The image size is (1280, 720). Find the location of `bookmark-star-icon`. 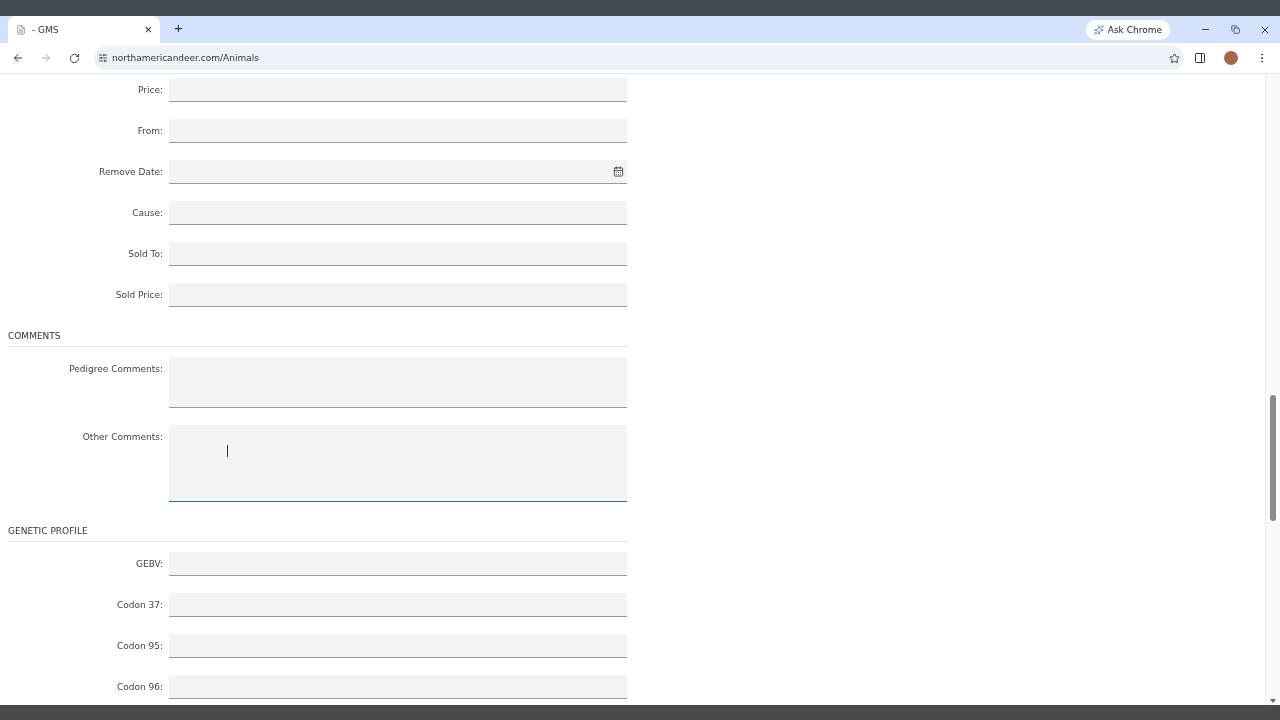

bookmark-star-icon is located at coordinates (1174, 58).